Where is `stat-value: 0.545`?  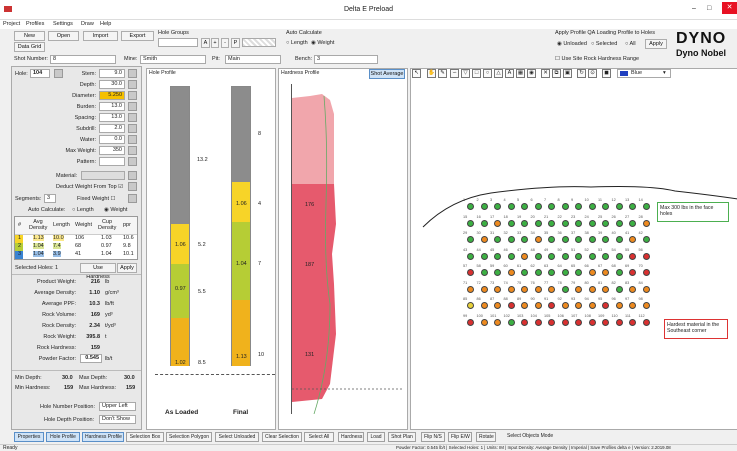
stat-value: 0.545 is located at coordinates (91, 358).